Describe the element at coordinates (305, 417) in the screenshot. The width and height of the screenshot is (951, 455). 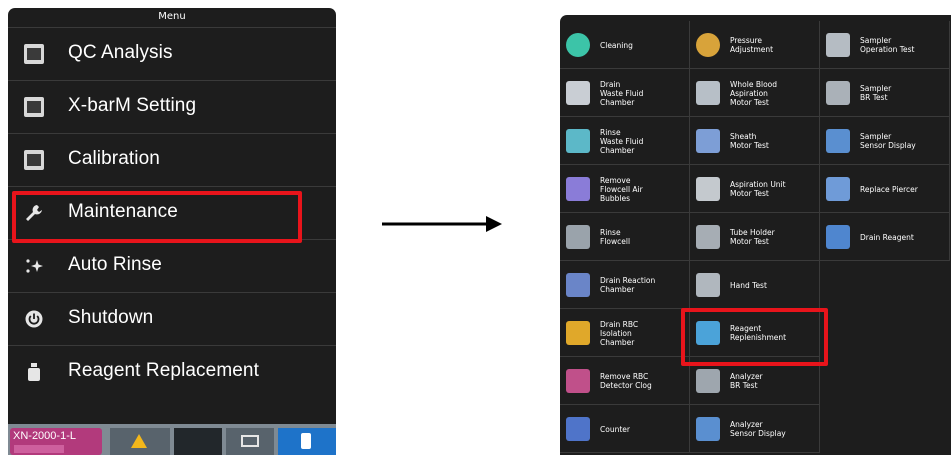
I see `status-pointer` at that location.